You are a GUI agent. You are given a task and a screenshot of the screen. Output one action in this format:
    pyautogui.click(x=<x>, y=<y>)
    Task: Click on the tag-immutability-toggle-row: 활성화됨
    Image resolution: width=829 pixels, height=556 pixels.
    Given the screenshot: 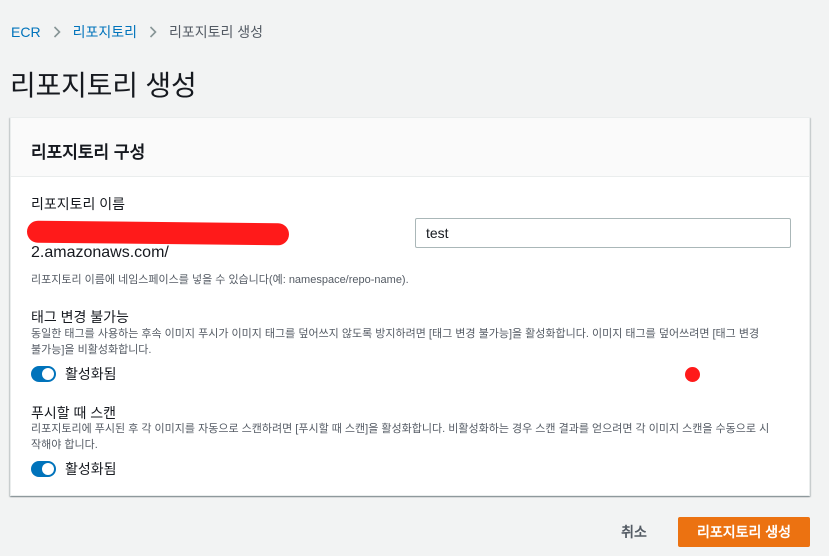 What is the action you would take?
    pyautogui.click(x=74, y=374)
    